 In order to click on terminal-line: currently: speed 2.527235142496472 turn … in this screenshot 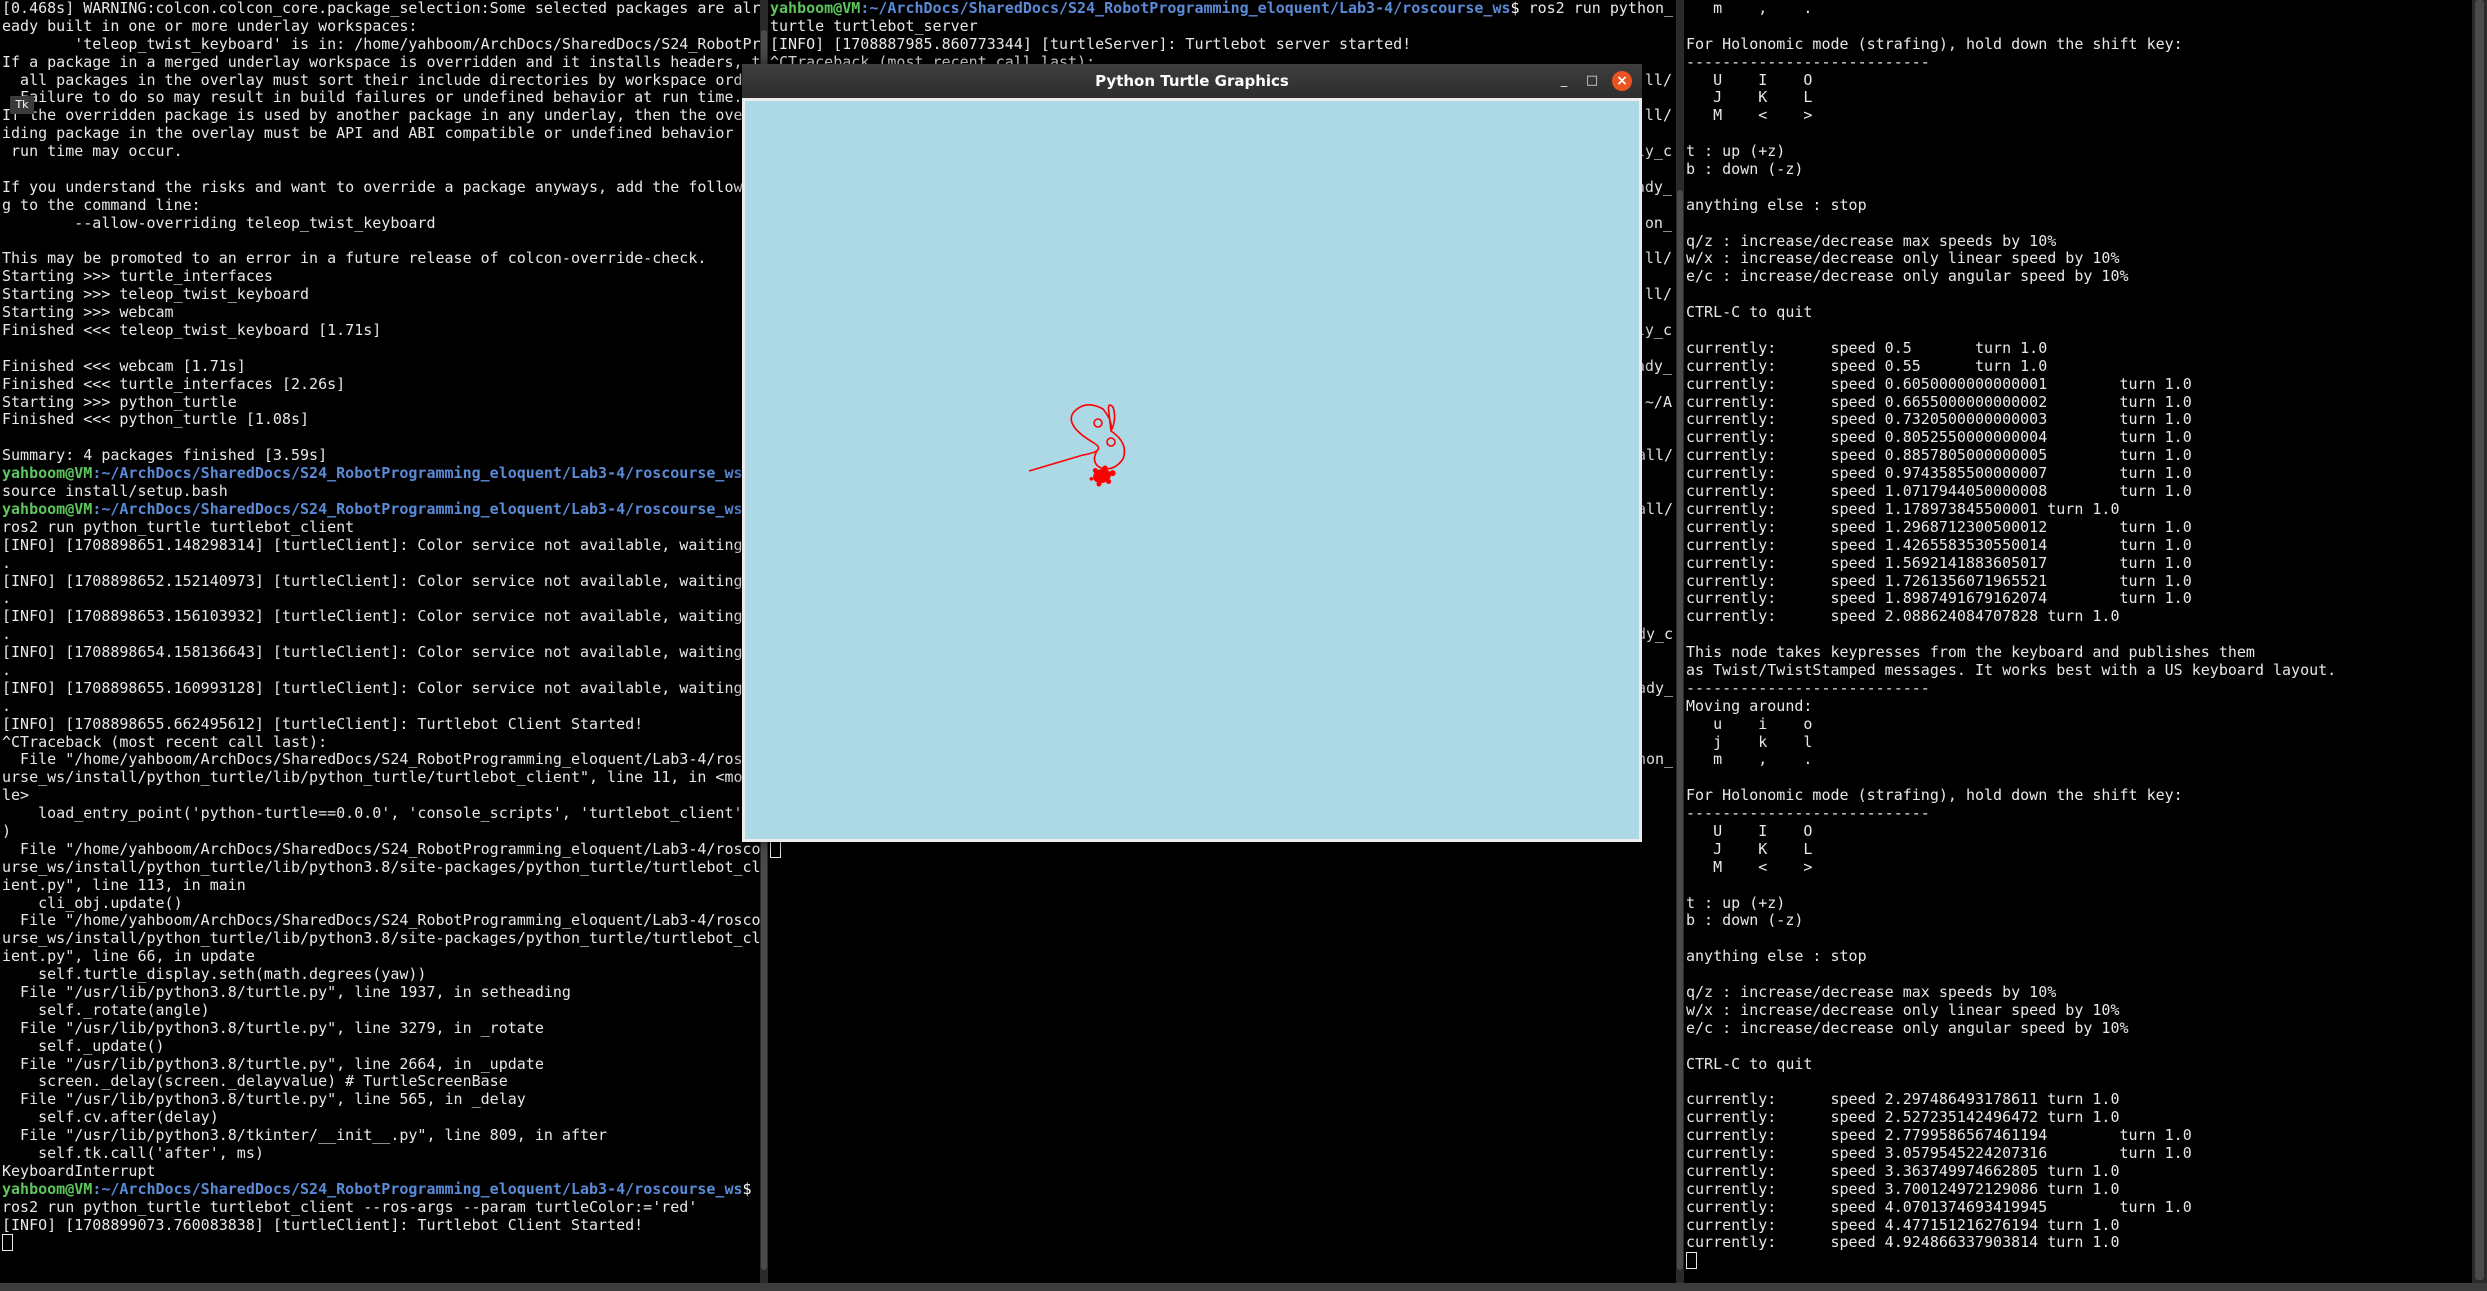, I will do `click(1903, 1117)`.